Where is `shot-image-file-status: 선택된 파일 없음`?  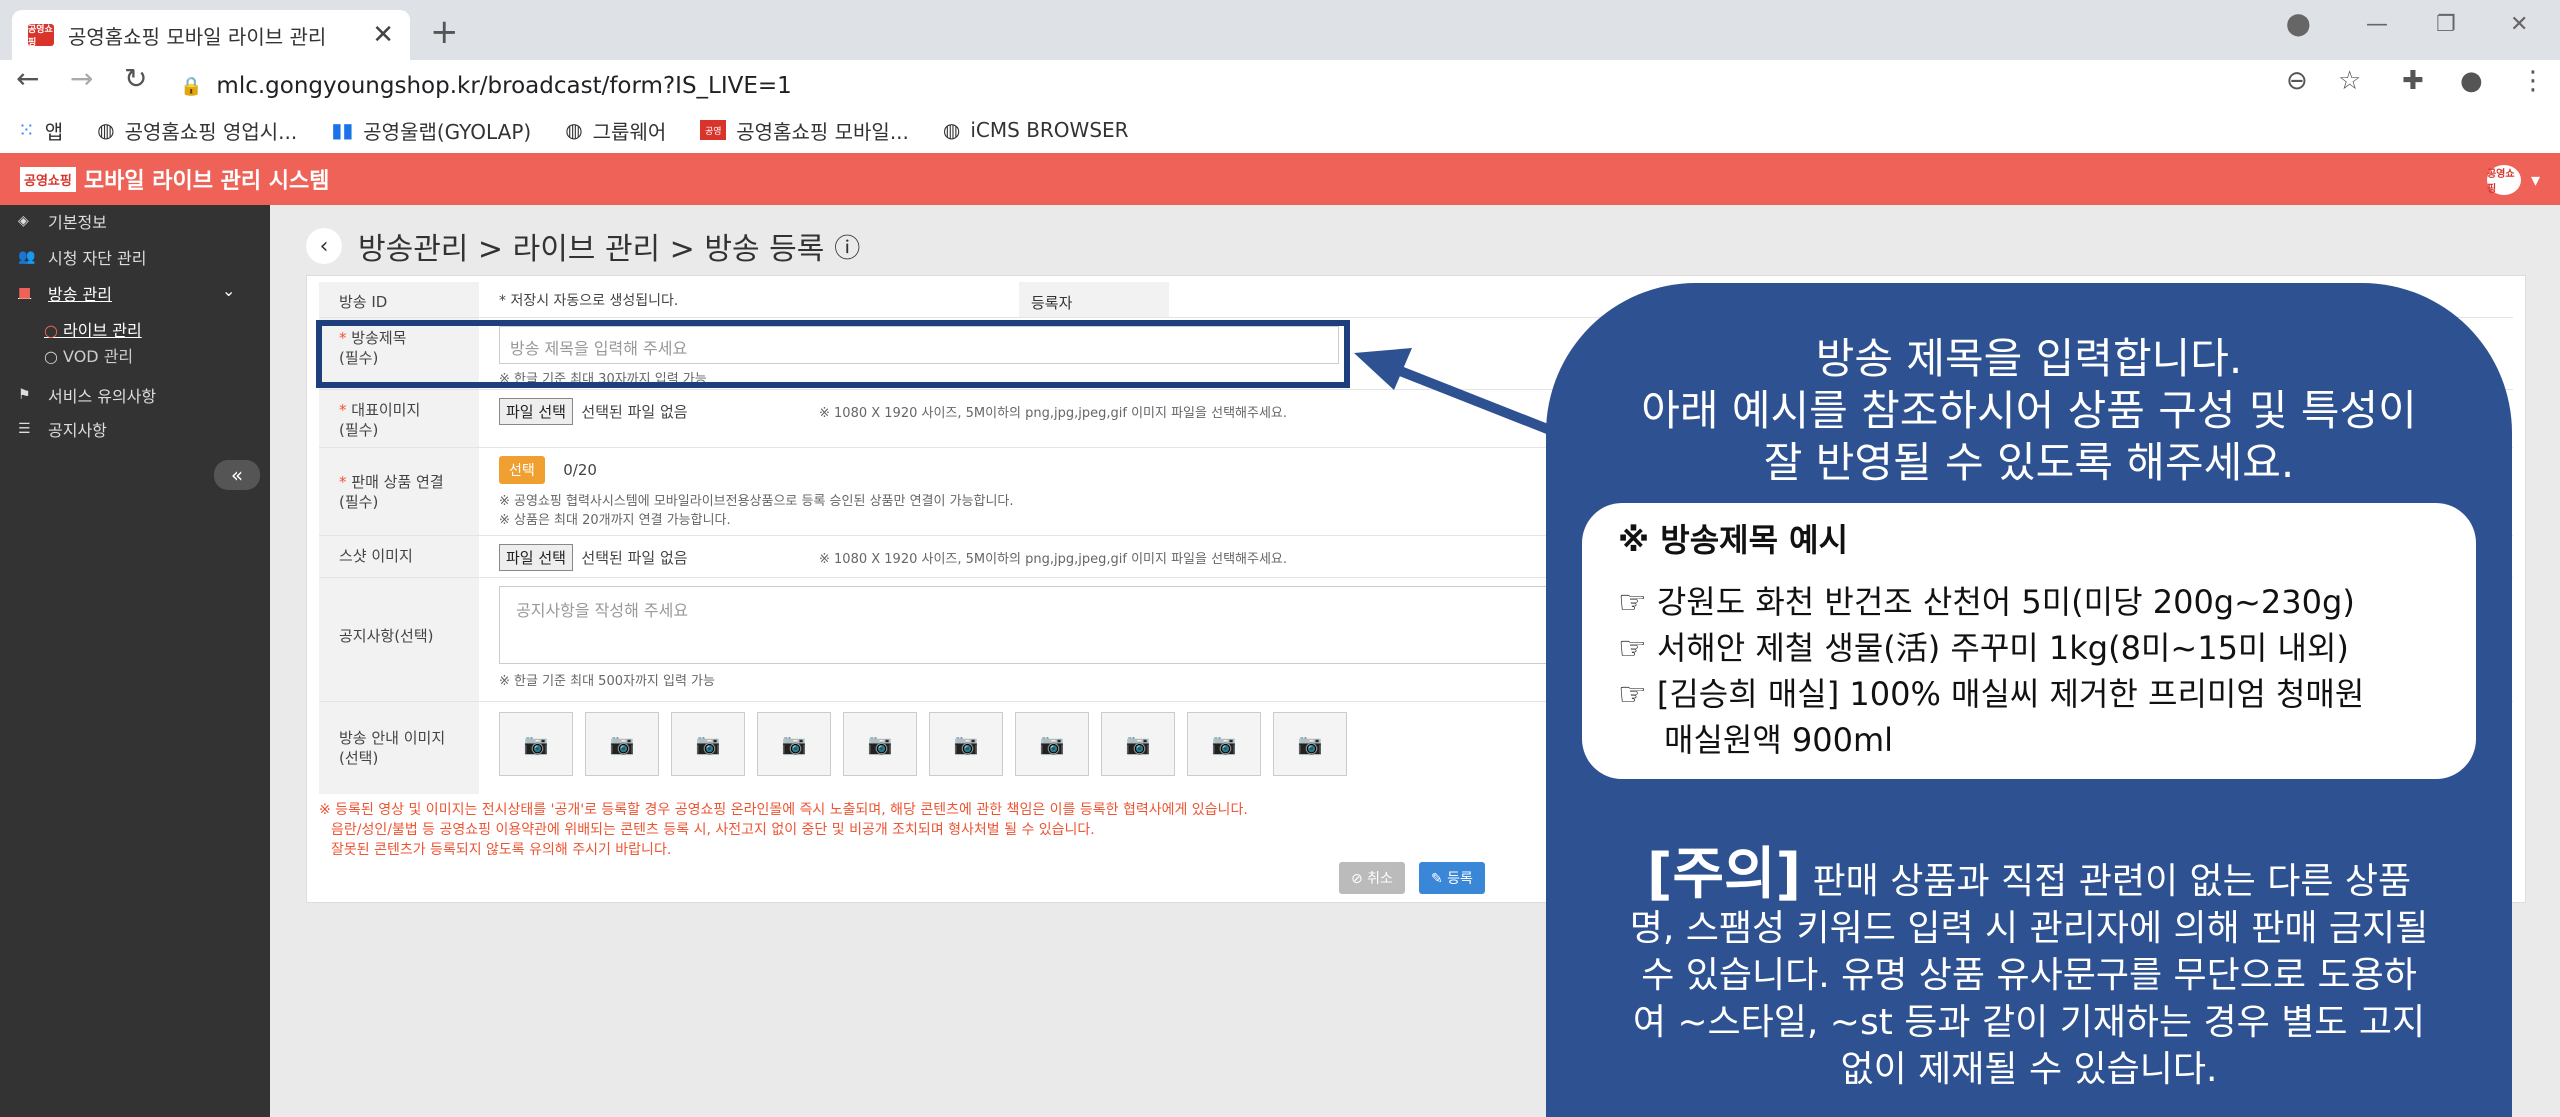
shot-image-file-status: 선택된 파일 없음 is located at coordinates (634, 558).